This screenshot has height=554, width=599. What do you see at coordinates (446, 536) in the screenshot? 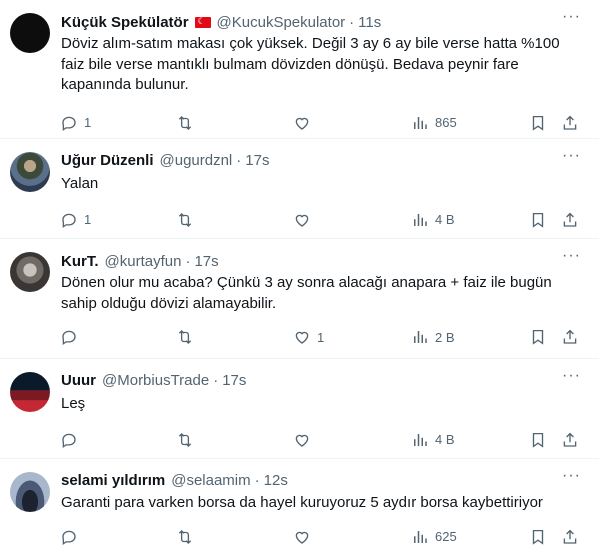
I see `view-count: 625` at bounding box center [446, 536].